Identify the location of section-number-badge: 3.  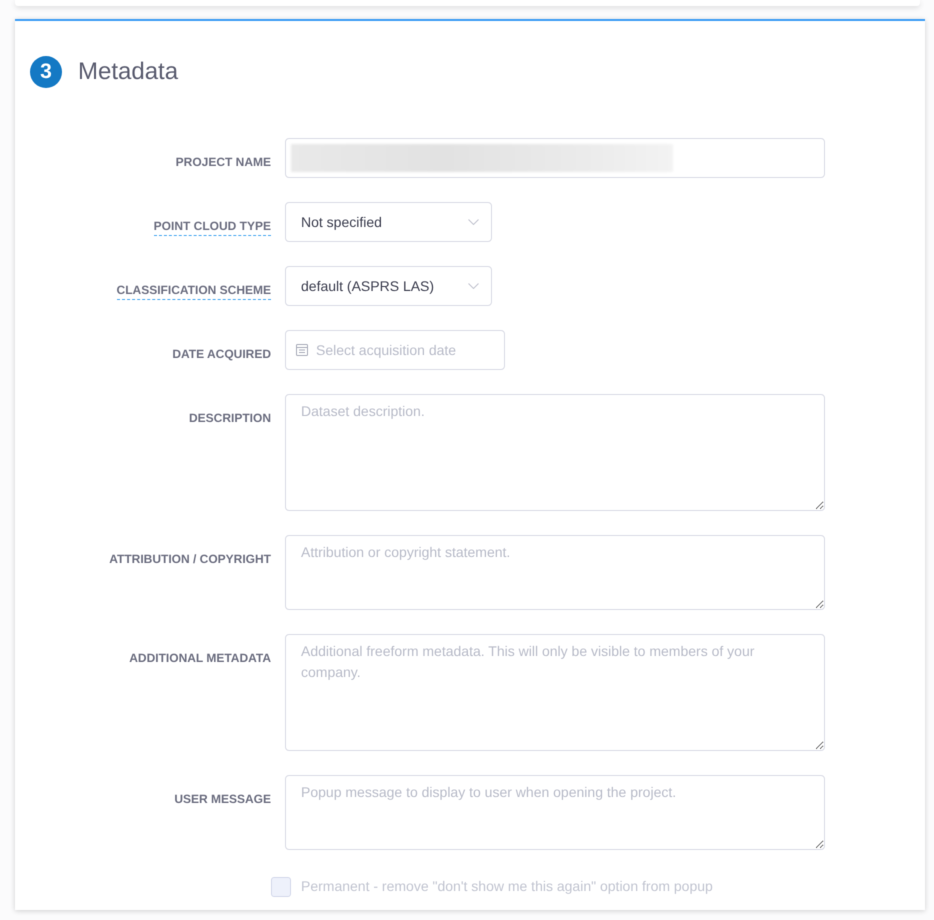
(46, 72).